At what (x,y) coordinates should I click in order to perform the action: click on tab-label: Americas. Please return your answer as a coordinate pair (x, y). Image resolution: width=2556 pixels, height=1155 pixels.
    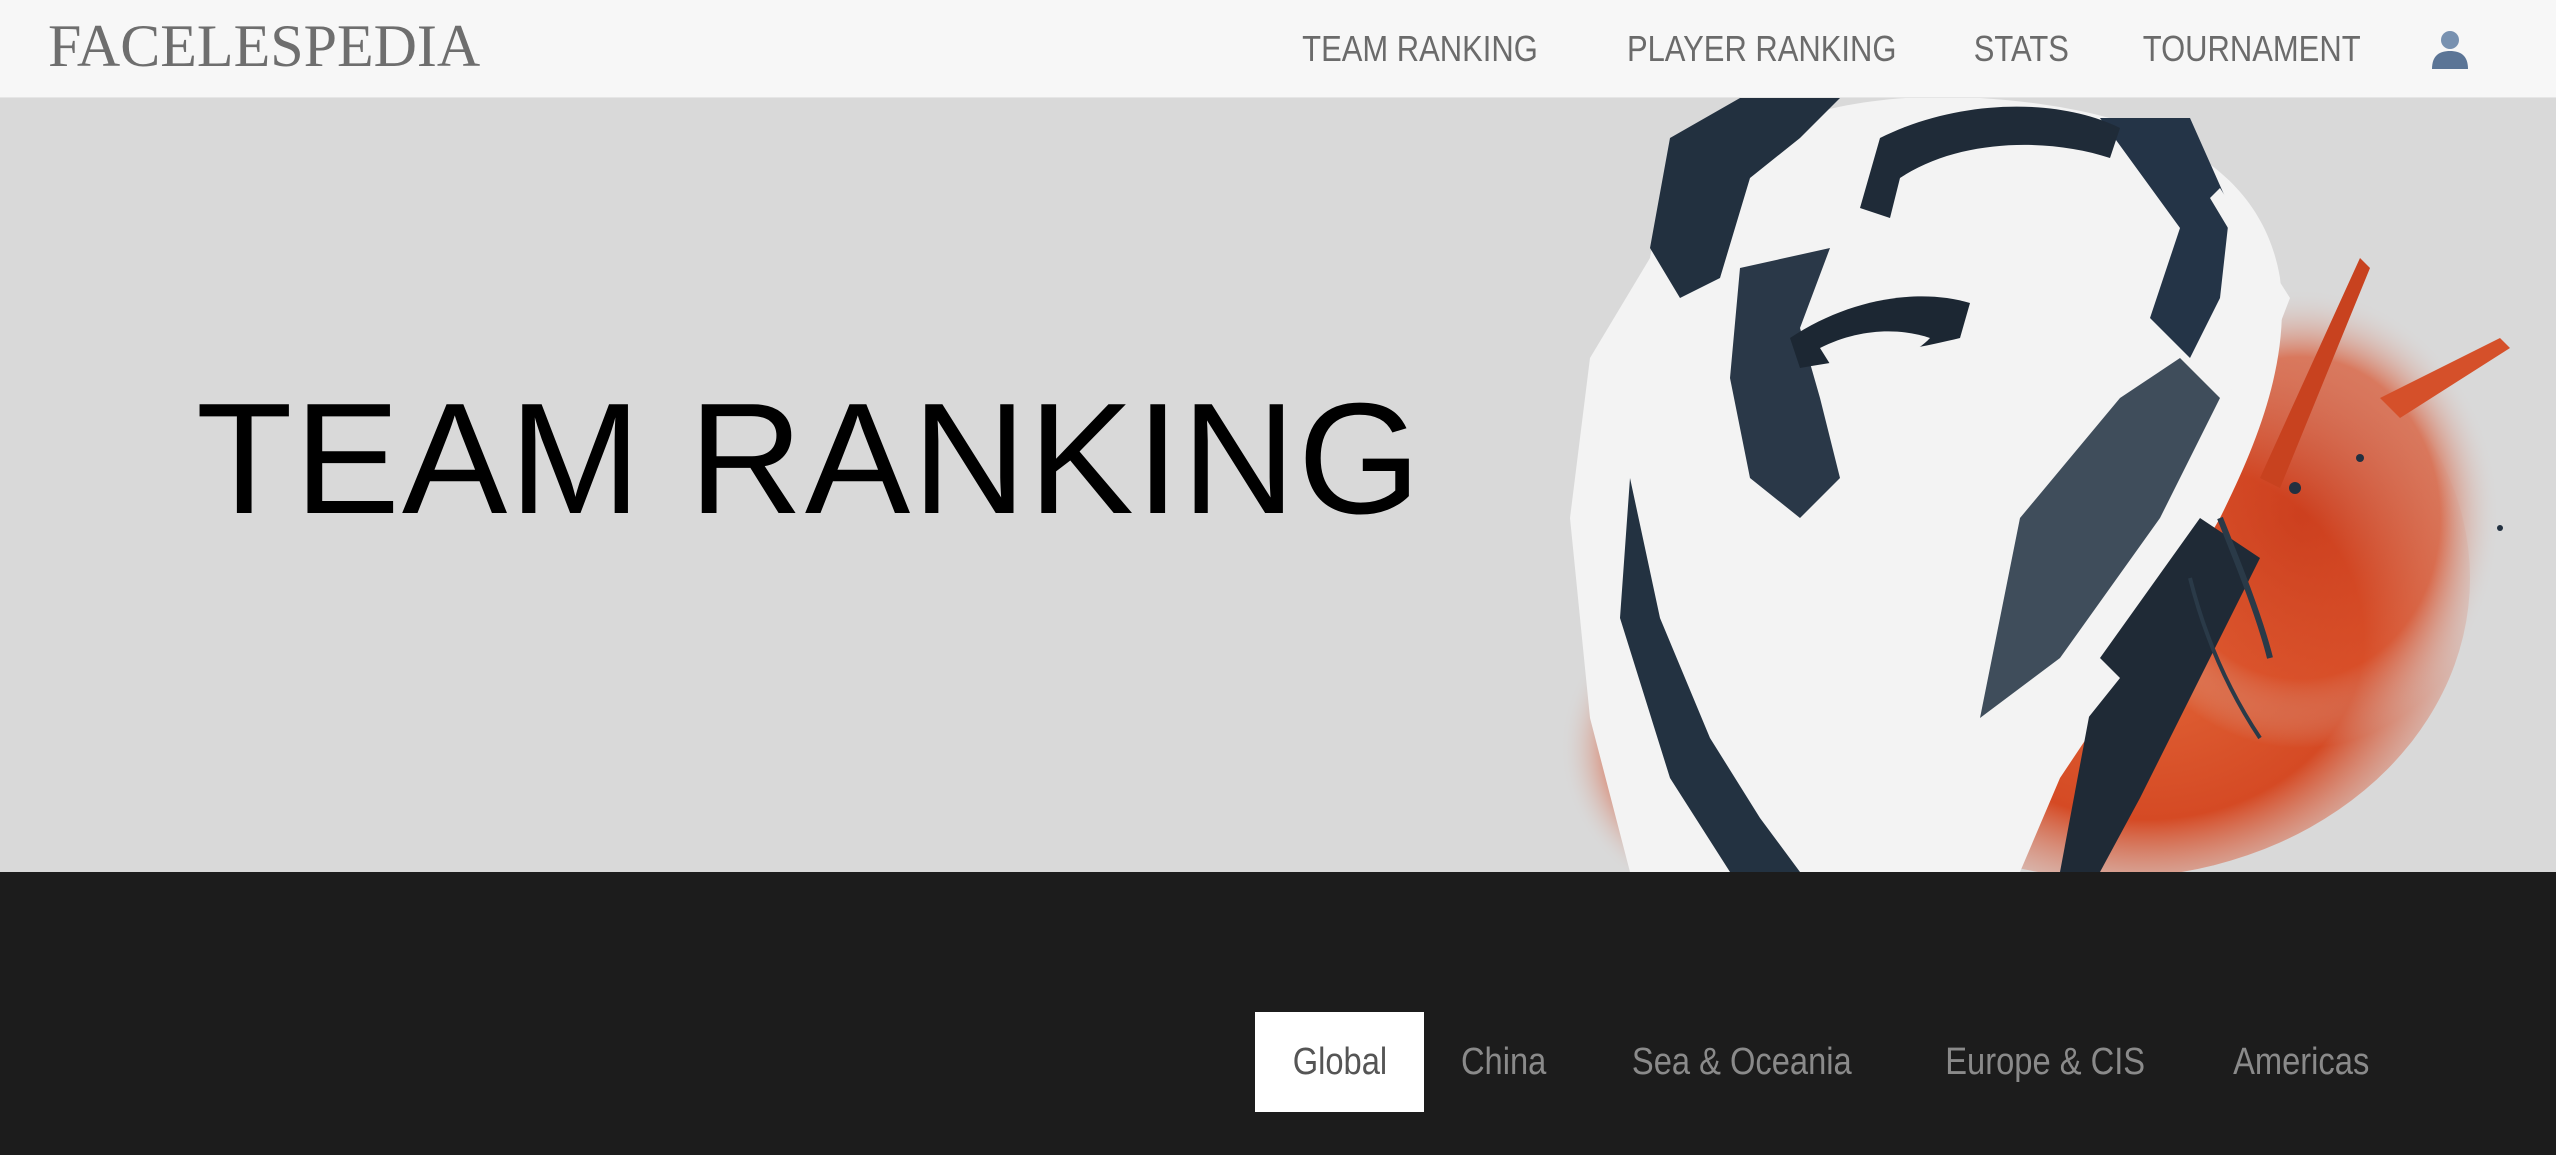
    Looking at the image, I should click on (2300, 1061).